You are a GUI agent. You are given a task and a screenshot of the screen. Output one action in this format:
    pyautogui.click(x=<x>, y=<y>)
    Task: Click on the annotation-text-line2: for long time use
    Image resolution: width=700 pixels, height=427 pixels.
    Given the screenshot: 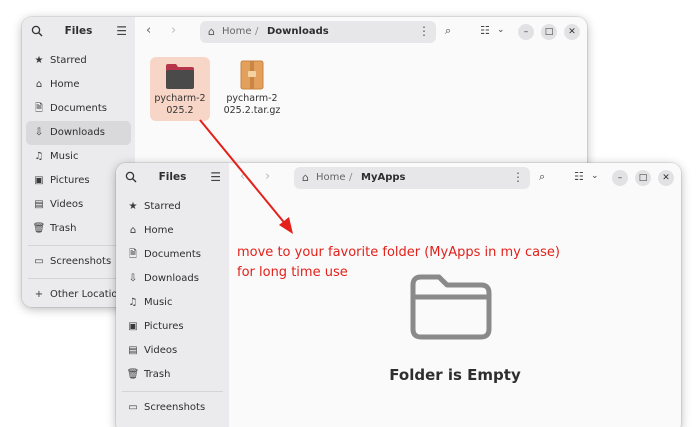 What is the action you would take?
    pyautogui.click(x=292, y=272)
    